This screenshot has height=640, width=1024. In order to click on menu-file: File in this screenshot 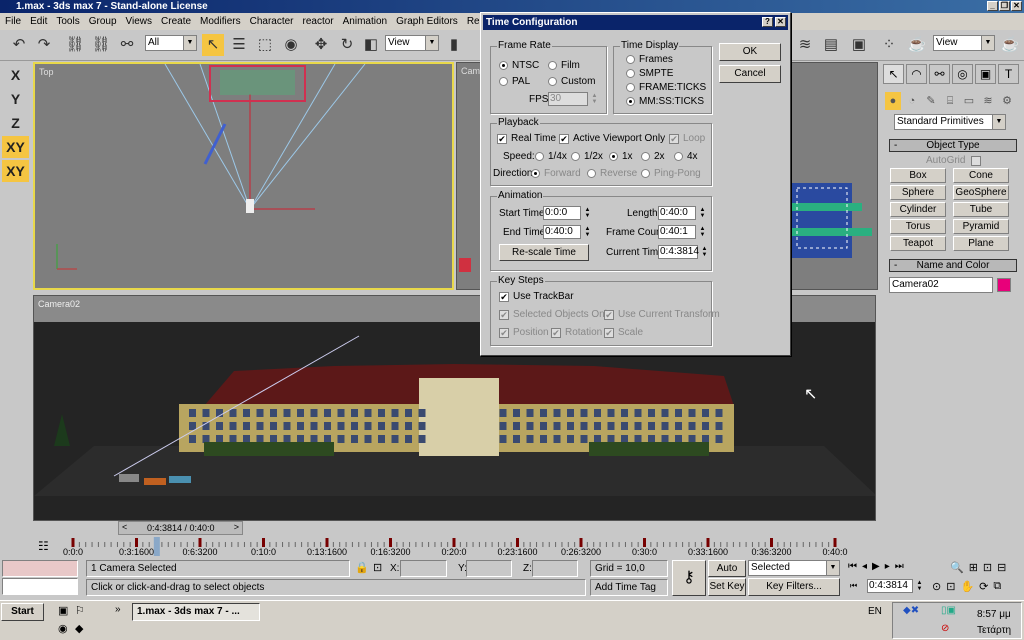, I will do `click(13, 21)`.